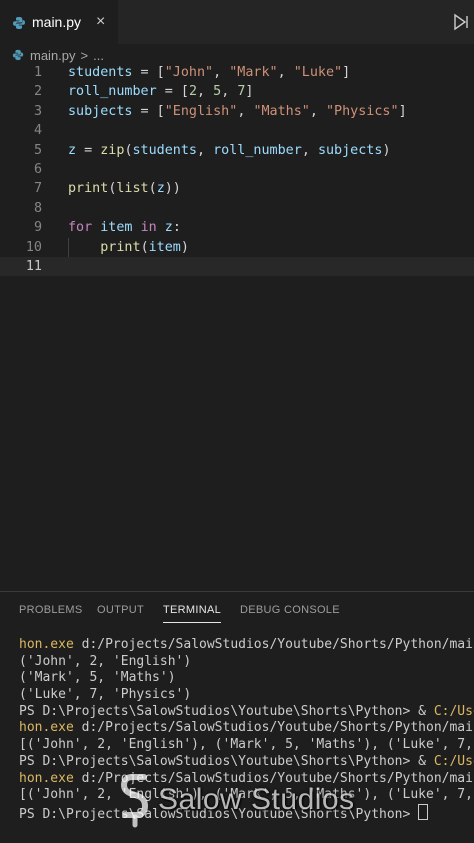 The width and height of the screenshot is (474, 843). What do you see at coordinates (237, 169) in the screenshot?
I see `code-line: 6` at bounding box center [237, 169].